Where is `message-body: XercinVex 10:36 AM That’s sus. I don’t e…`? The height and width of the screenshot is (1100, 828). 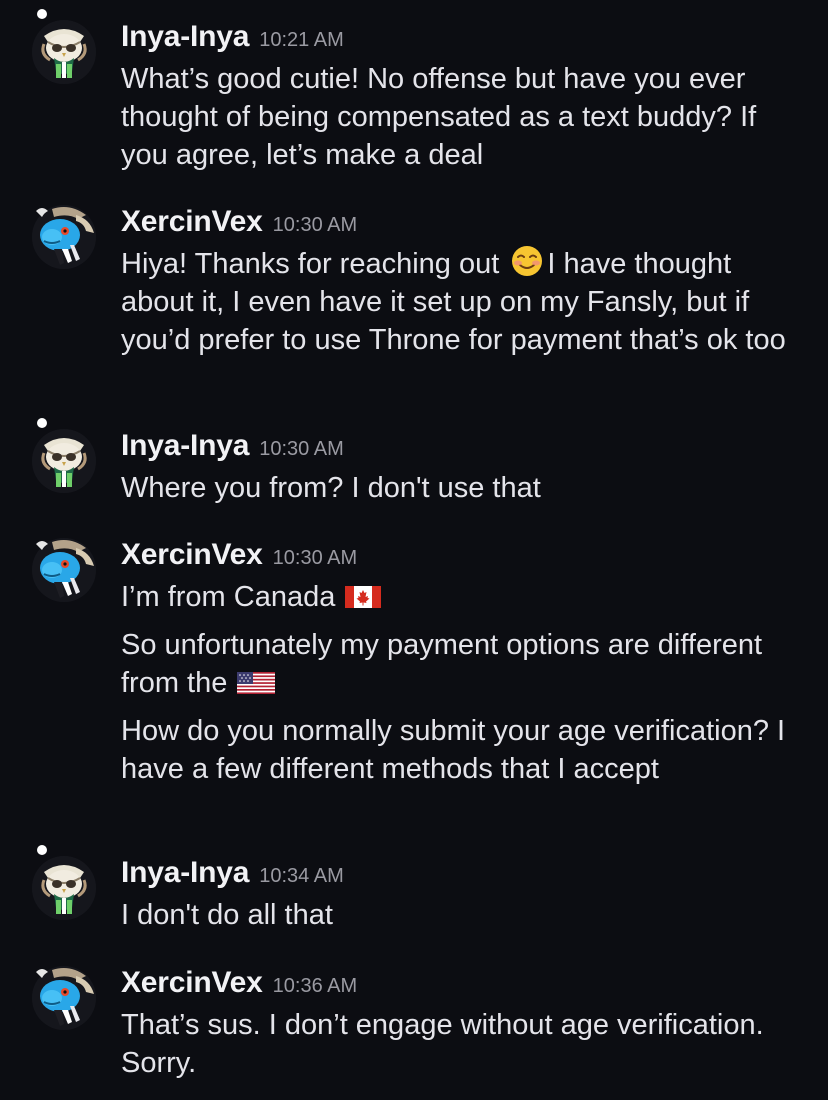 message-body: XercinVex 10:36 AM That’s sus. I don’t e… is located at coordinates (466, 1024).